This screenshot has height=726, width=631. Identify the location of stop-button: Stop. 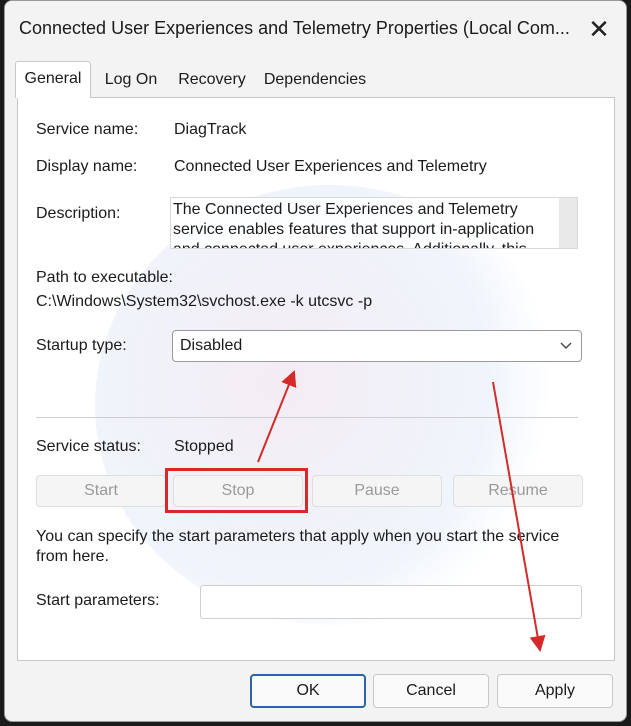
(238, 491).